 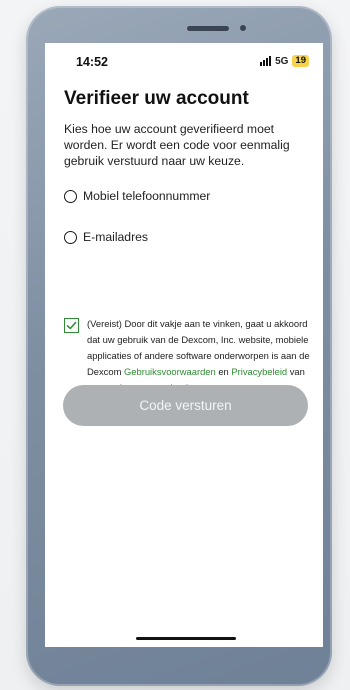 I want to click on battery-icon: 19, so click(x=300, y=61).